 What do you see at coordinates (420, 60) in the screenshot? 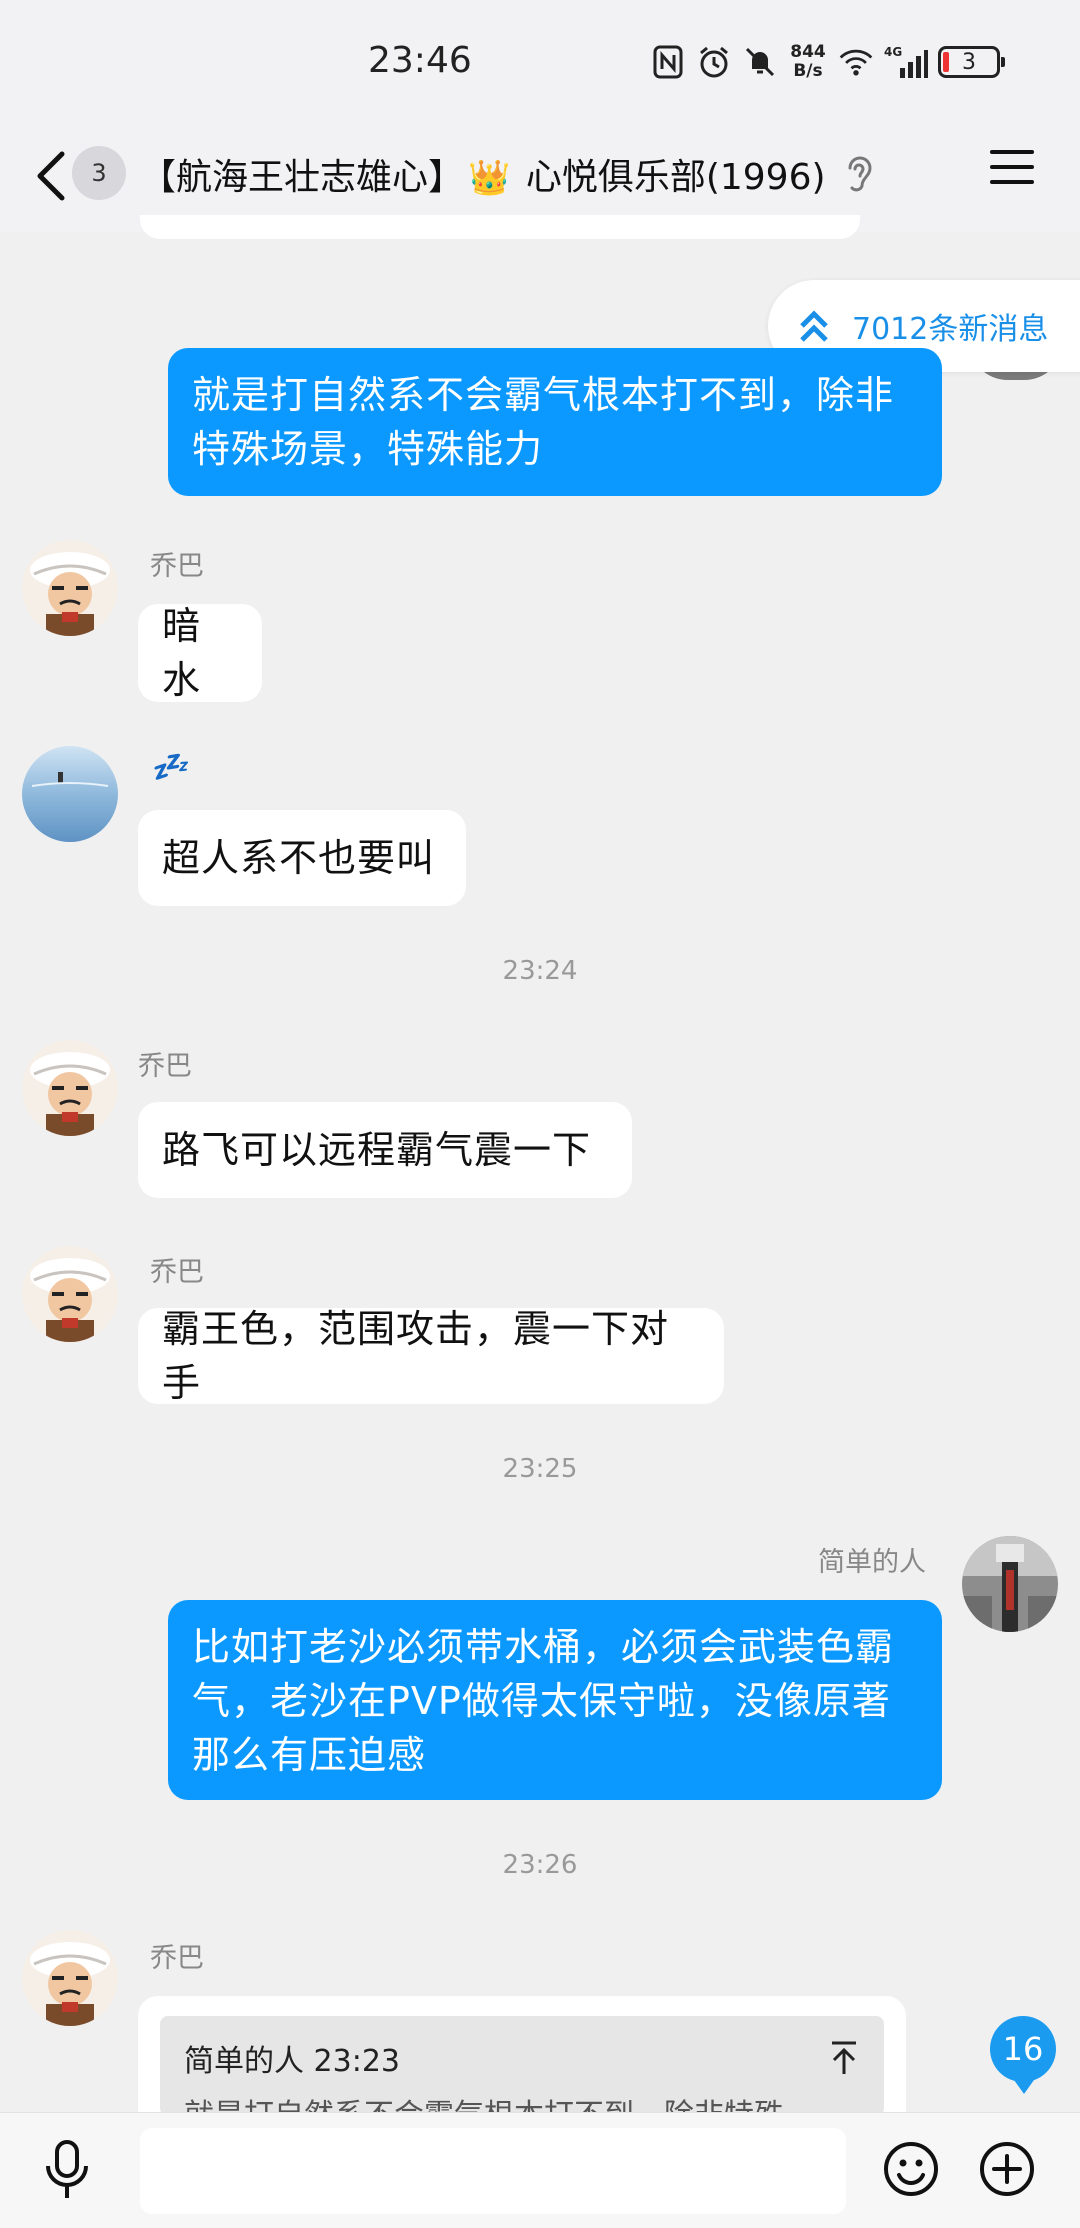
I see `status-time: 23:46` at bounding box center [420, 60].